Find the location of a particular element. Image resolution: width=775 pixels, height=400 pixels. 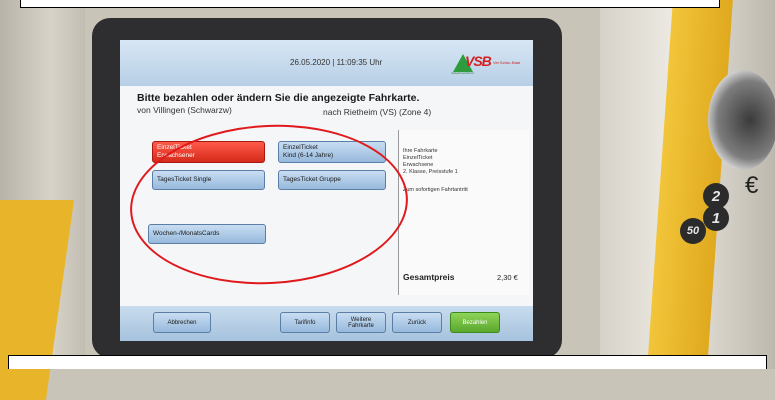

coin-1-euro-icon: 1 is located at coordinates (716, 218).